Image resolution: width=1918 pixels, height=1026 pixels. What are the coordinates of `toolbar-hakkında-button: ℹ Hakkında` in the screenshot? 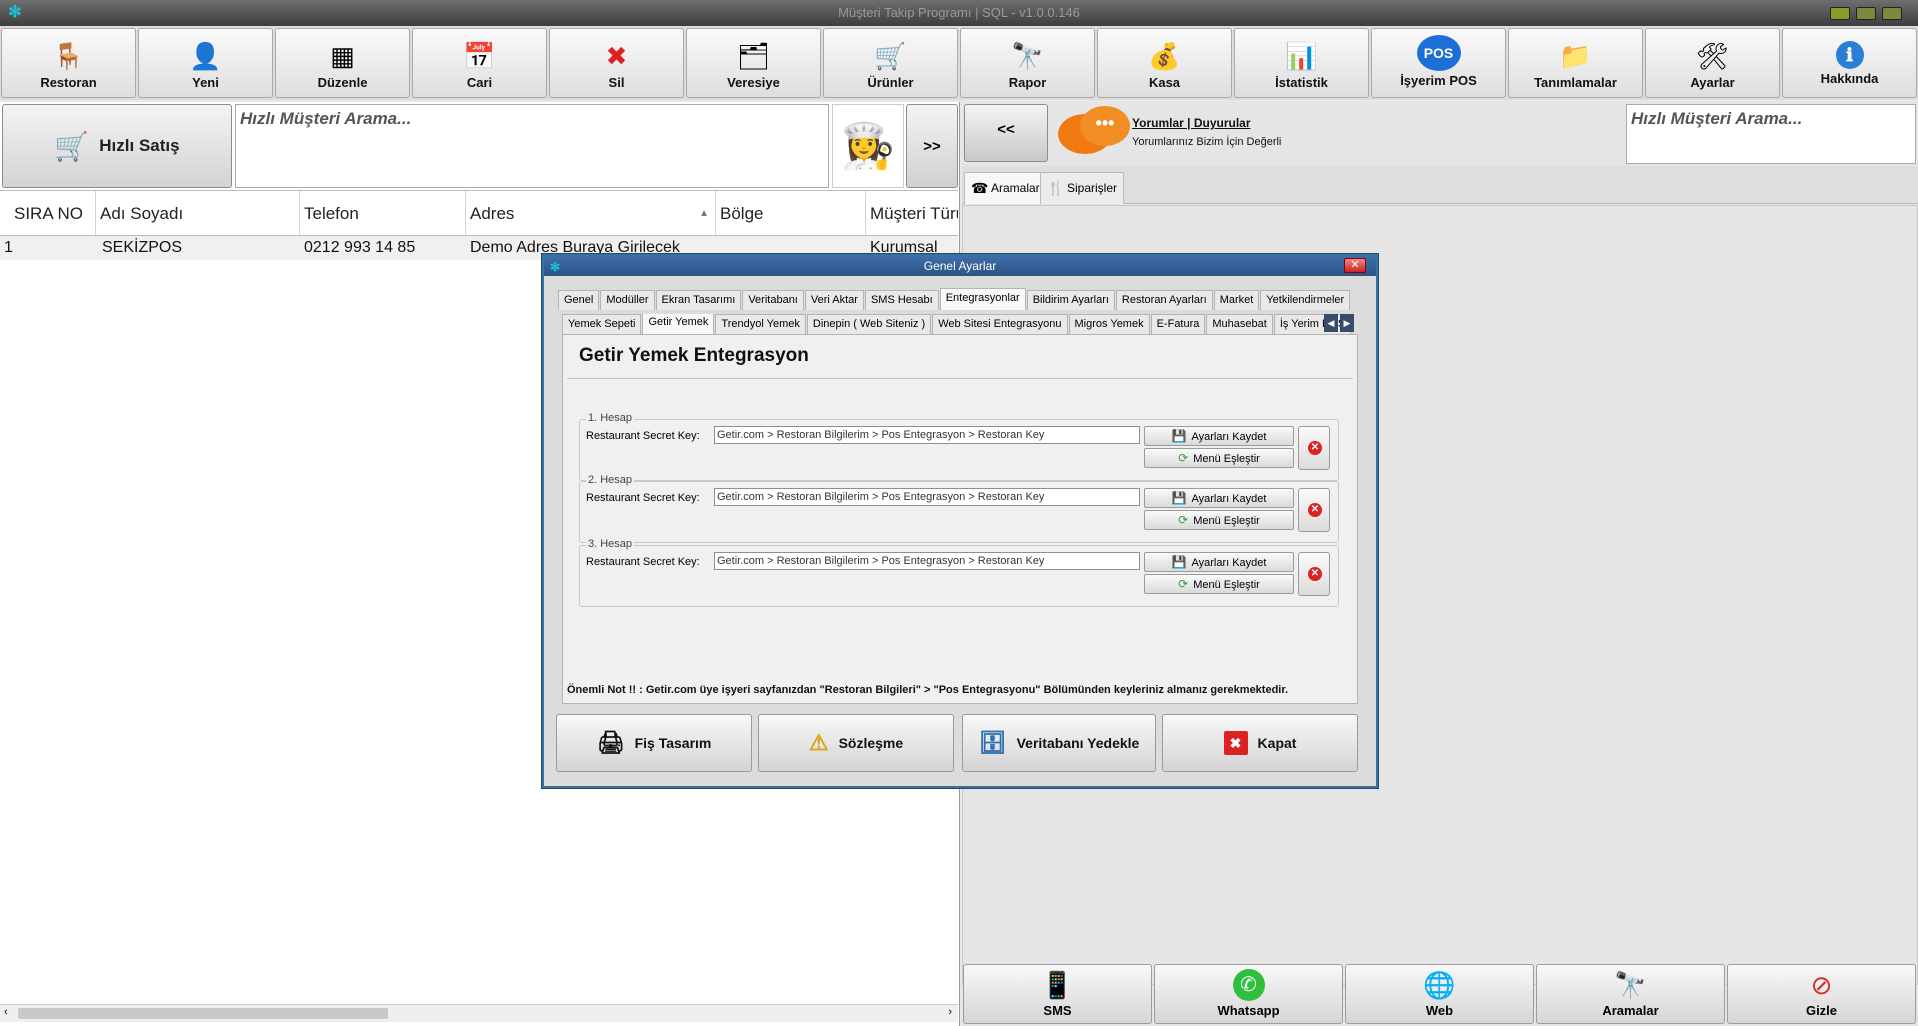 It's located at (1849, 63).